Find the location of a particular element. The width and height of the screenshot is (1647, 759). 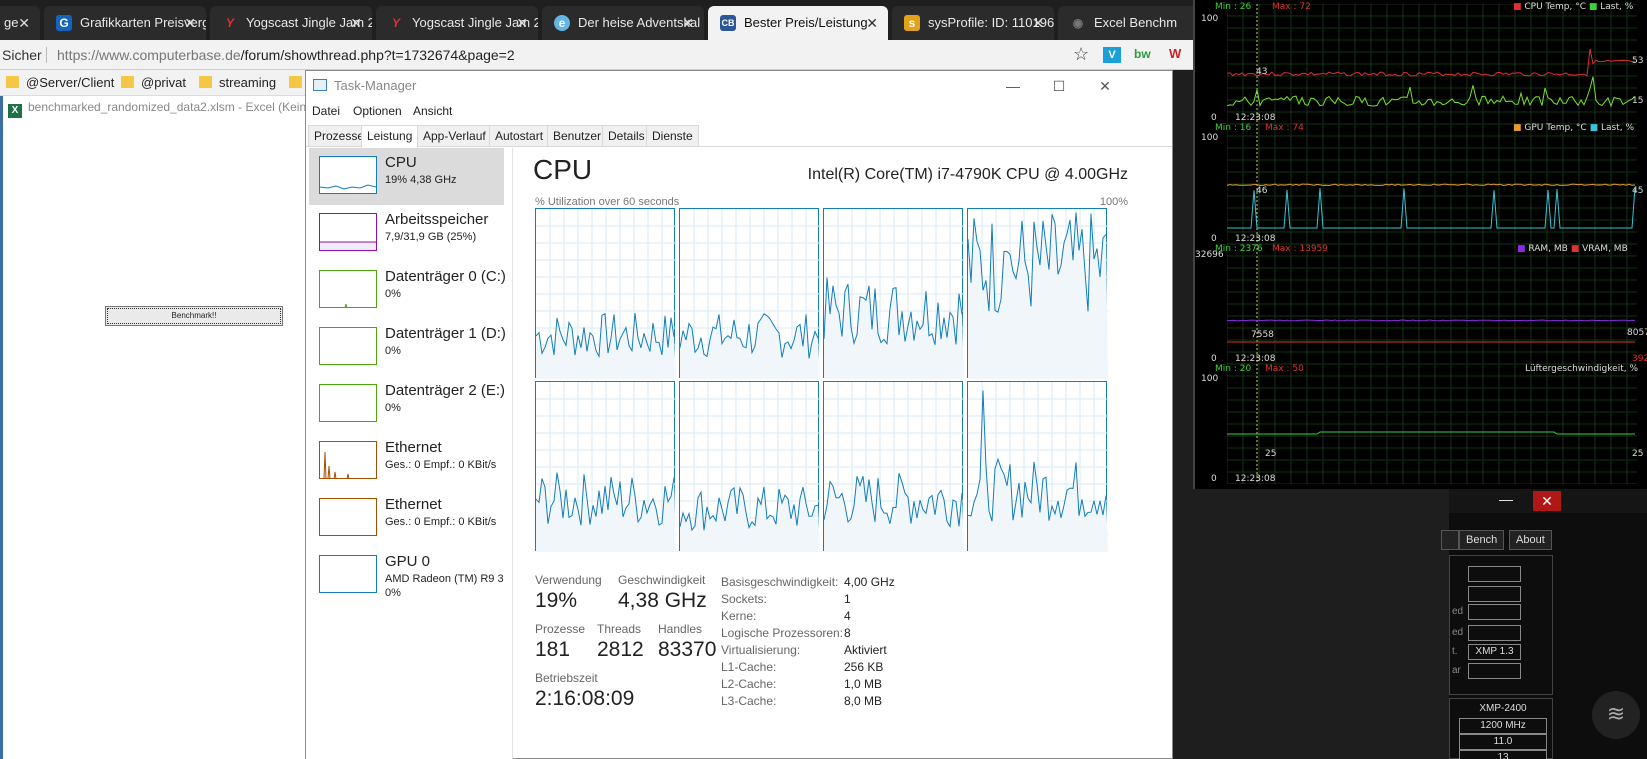

extension-v-icon: V is located at coordinates (1112, 55).